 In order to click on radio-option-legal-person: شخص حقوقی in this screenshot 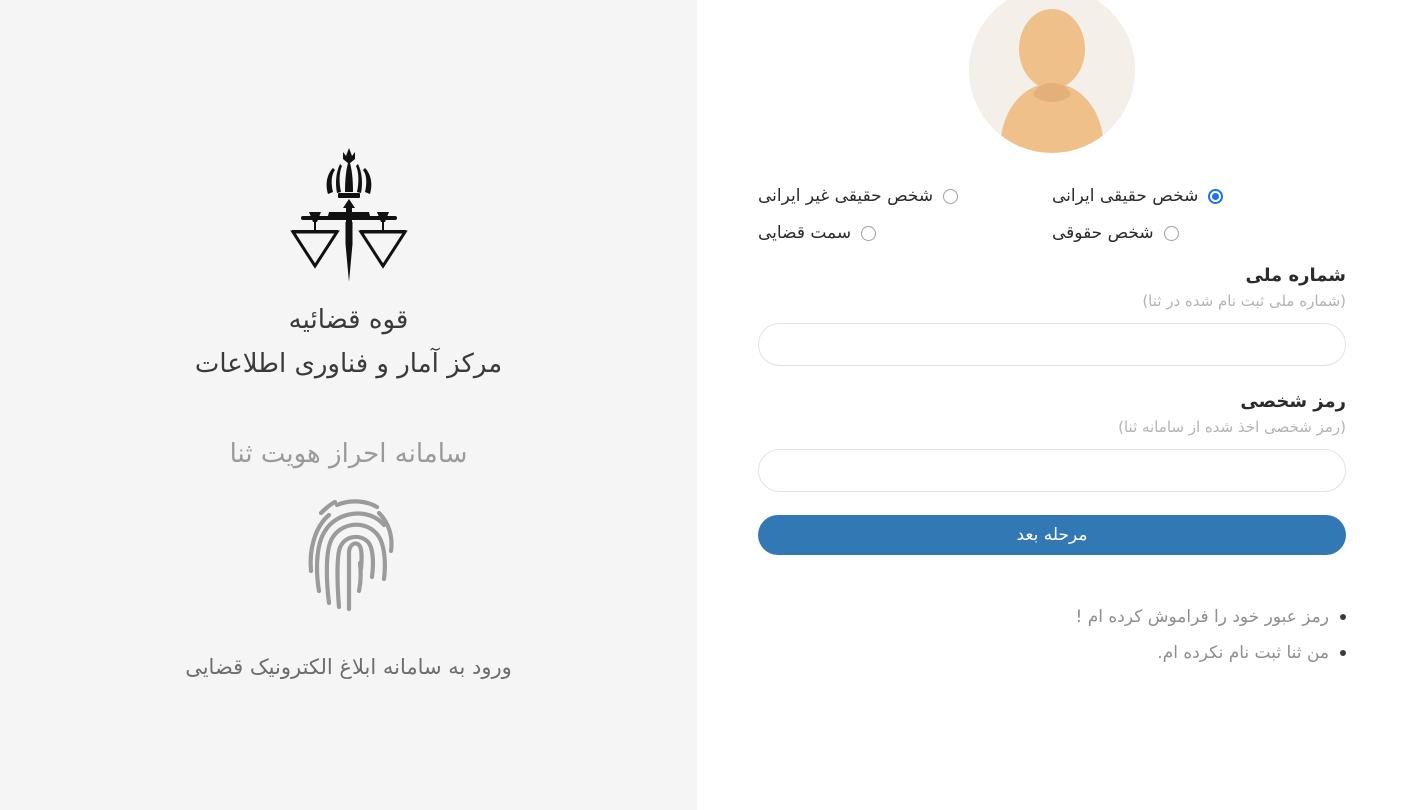, I will do `click(1199, 233)`.